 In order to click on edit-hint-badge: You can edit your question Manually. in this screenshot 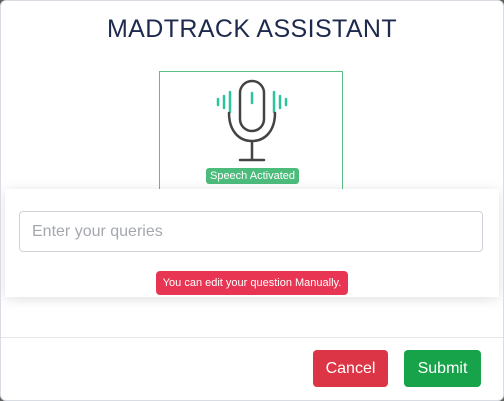, I will do `click(252, 283)`.